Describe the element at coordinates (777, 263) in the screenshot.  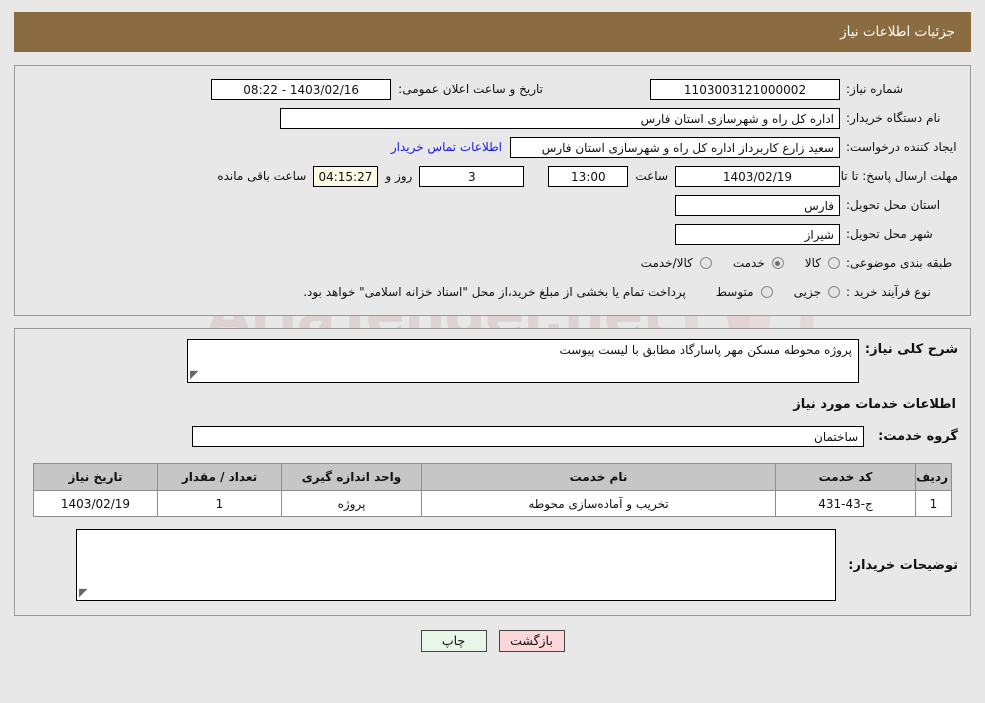
I see `category-radio-khedmat` at that location.